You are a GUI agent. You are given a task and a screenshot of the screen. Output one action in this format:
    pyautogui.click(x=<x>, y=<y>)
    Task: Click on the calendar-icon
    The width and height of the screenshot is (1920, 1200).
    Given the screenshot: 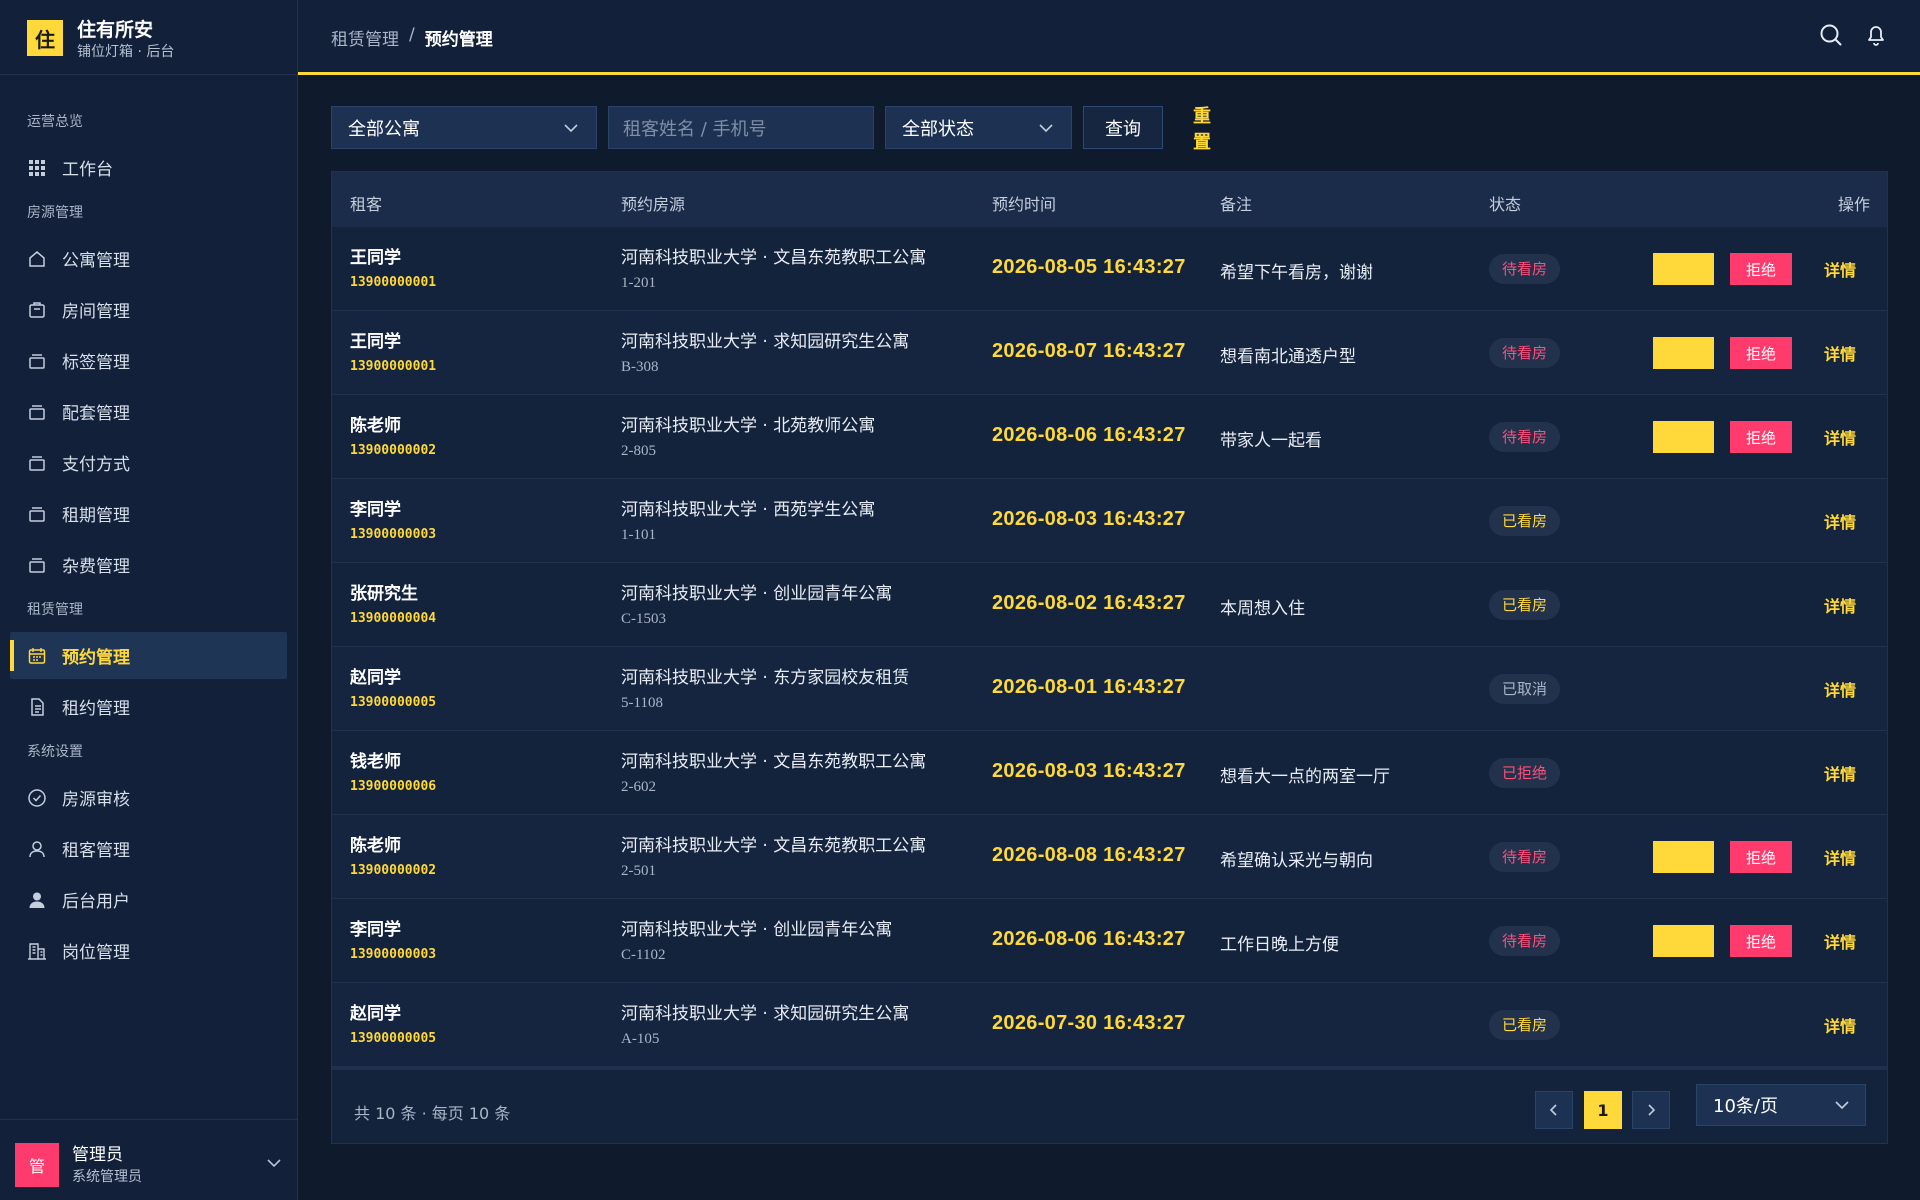 What is the action you would take?
    pyautogui.click(x=37, y=656)
    